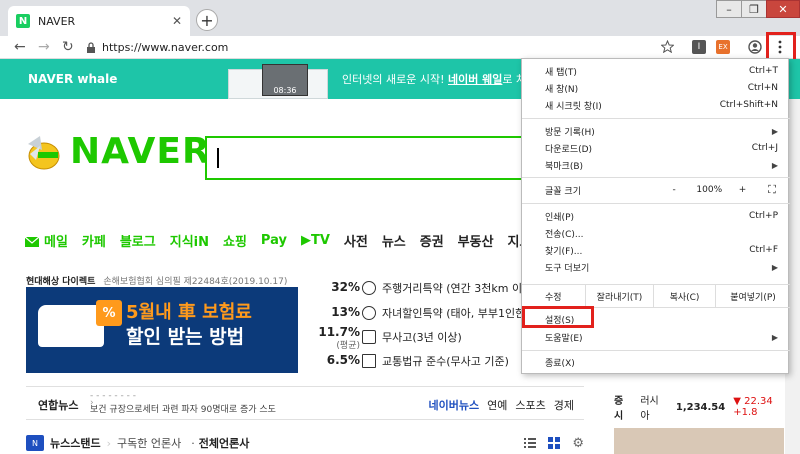 Image resolution: width=800 pixels, height=454 pixels. What do you see at coordinates (497, 405) in the screenshot?
I see `news-link-entertain: 연예` at bounding box center [497, 405].